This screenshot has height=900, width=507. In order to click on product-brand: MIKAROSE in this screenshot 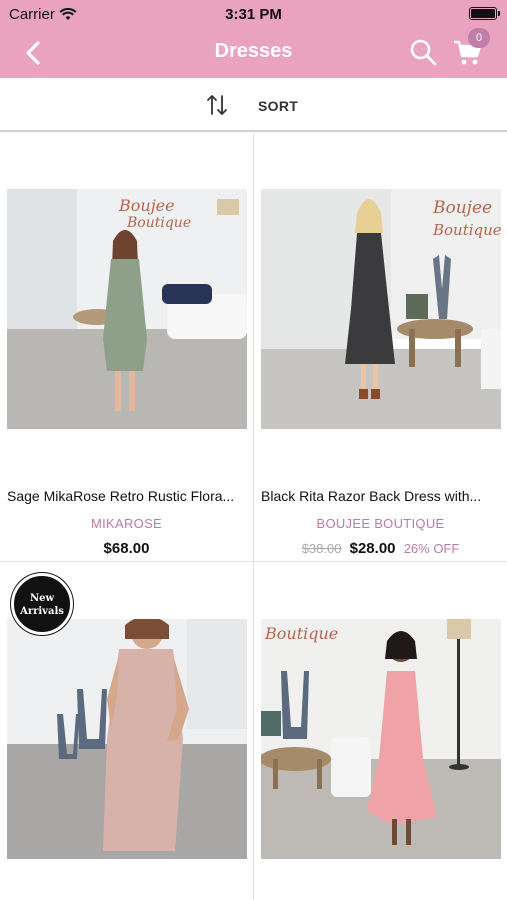, I will do `click(126, 523)`.